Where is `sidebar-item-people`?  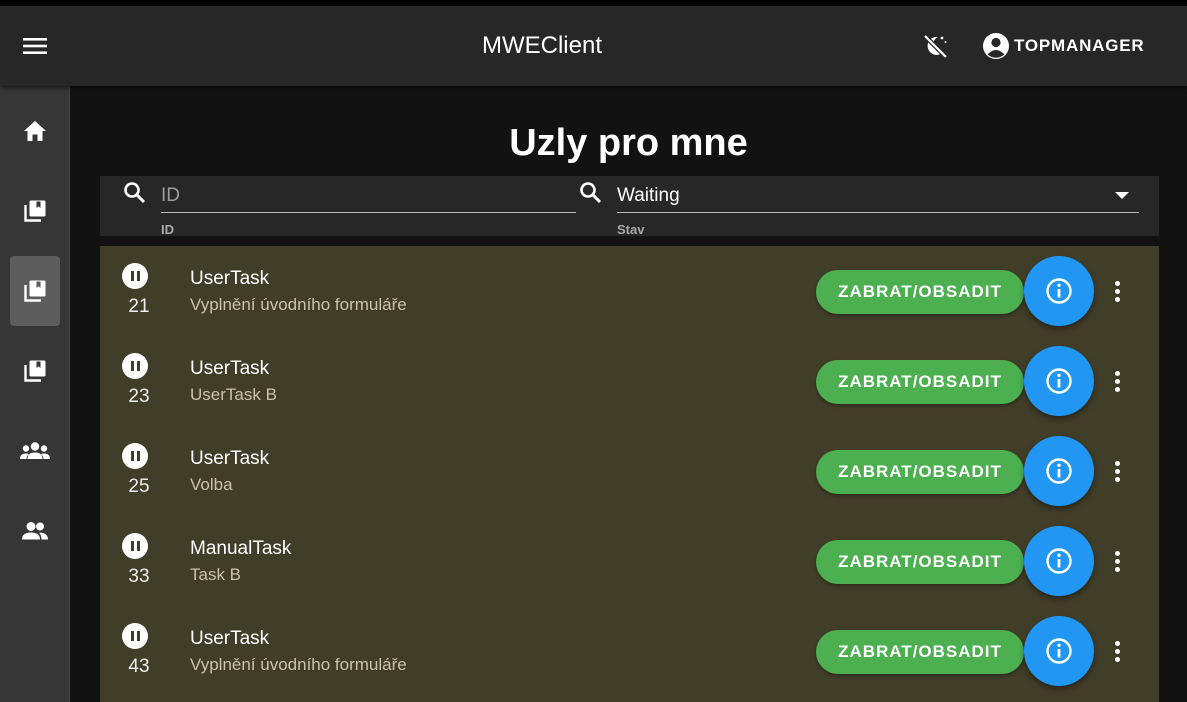
sidebar-item-people is located at coordinates (35, 531).